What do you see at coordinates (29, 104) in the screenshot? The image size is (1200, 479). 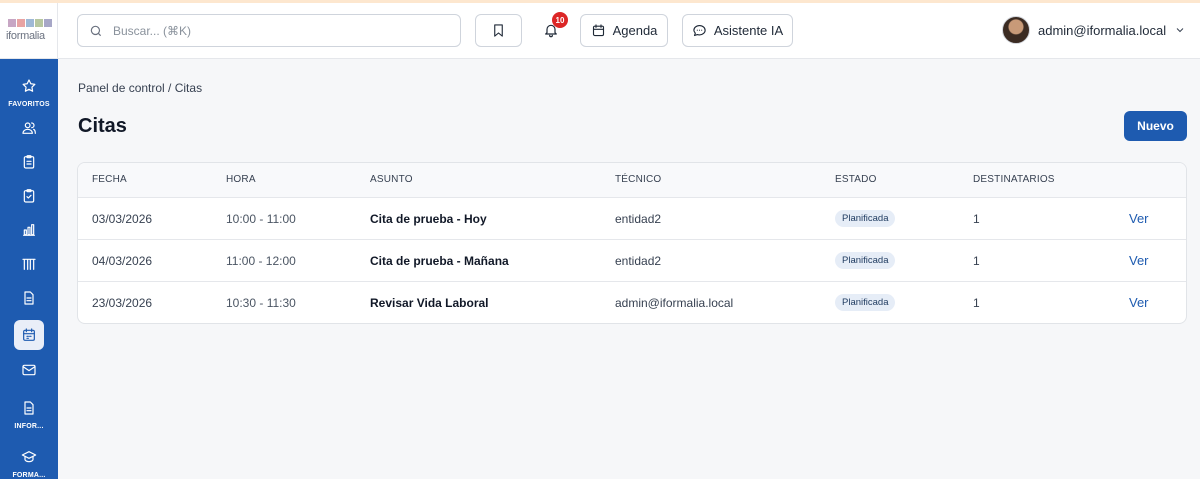 I see `sidebar-item-label: FAVORITOS` at bounding box center [29, 104].